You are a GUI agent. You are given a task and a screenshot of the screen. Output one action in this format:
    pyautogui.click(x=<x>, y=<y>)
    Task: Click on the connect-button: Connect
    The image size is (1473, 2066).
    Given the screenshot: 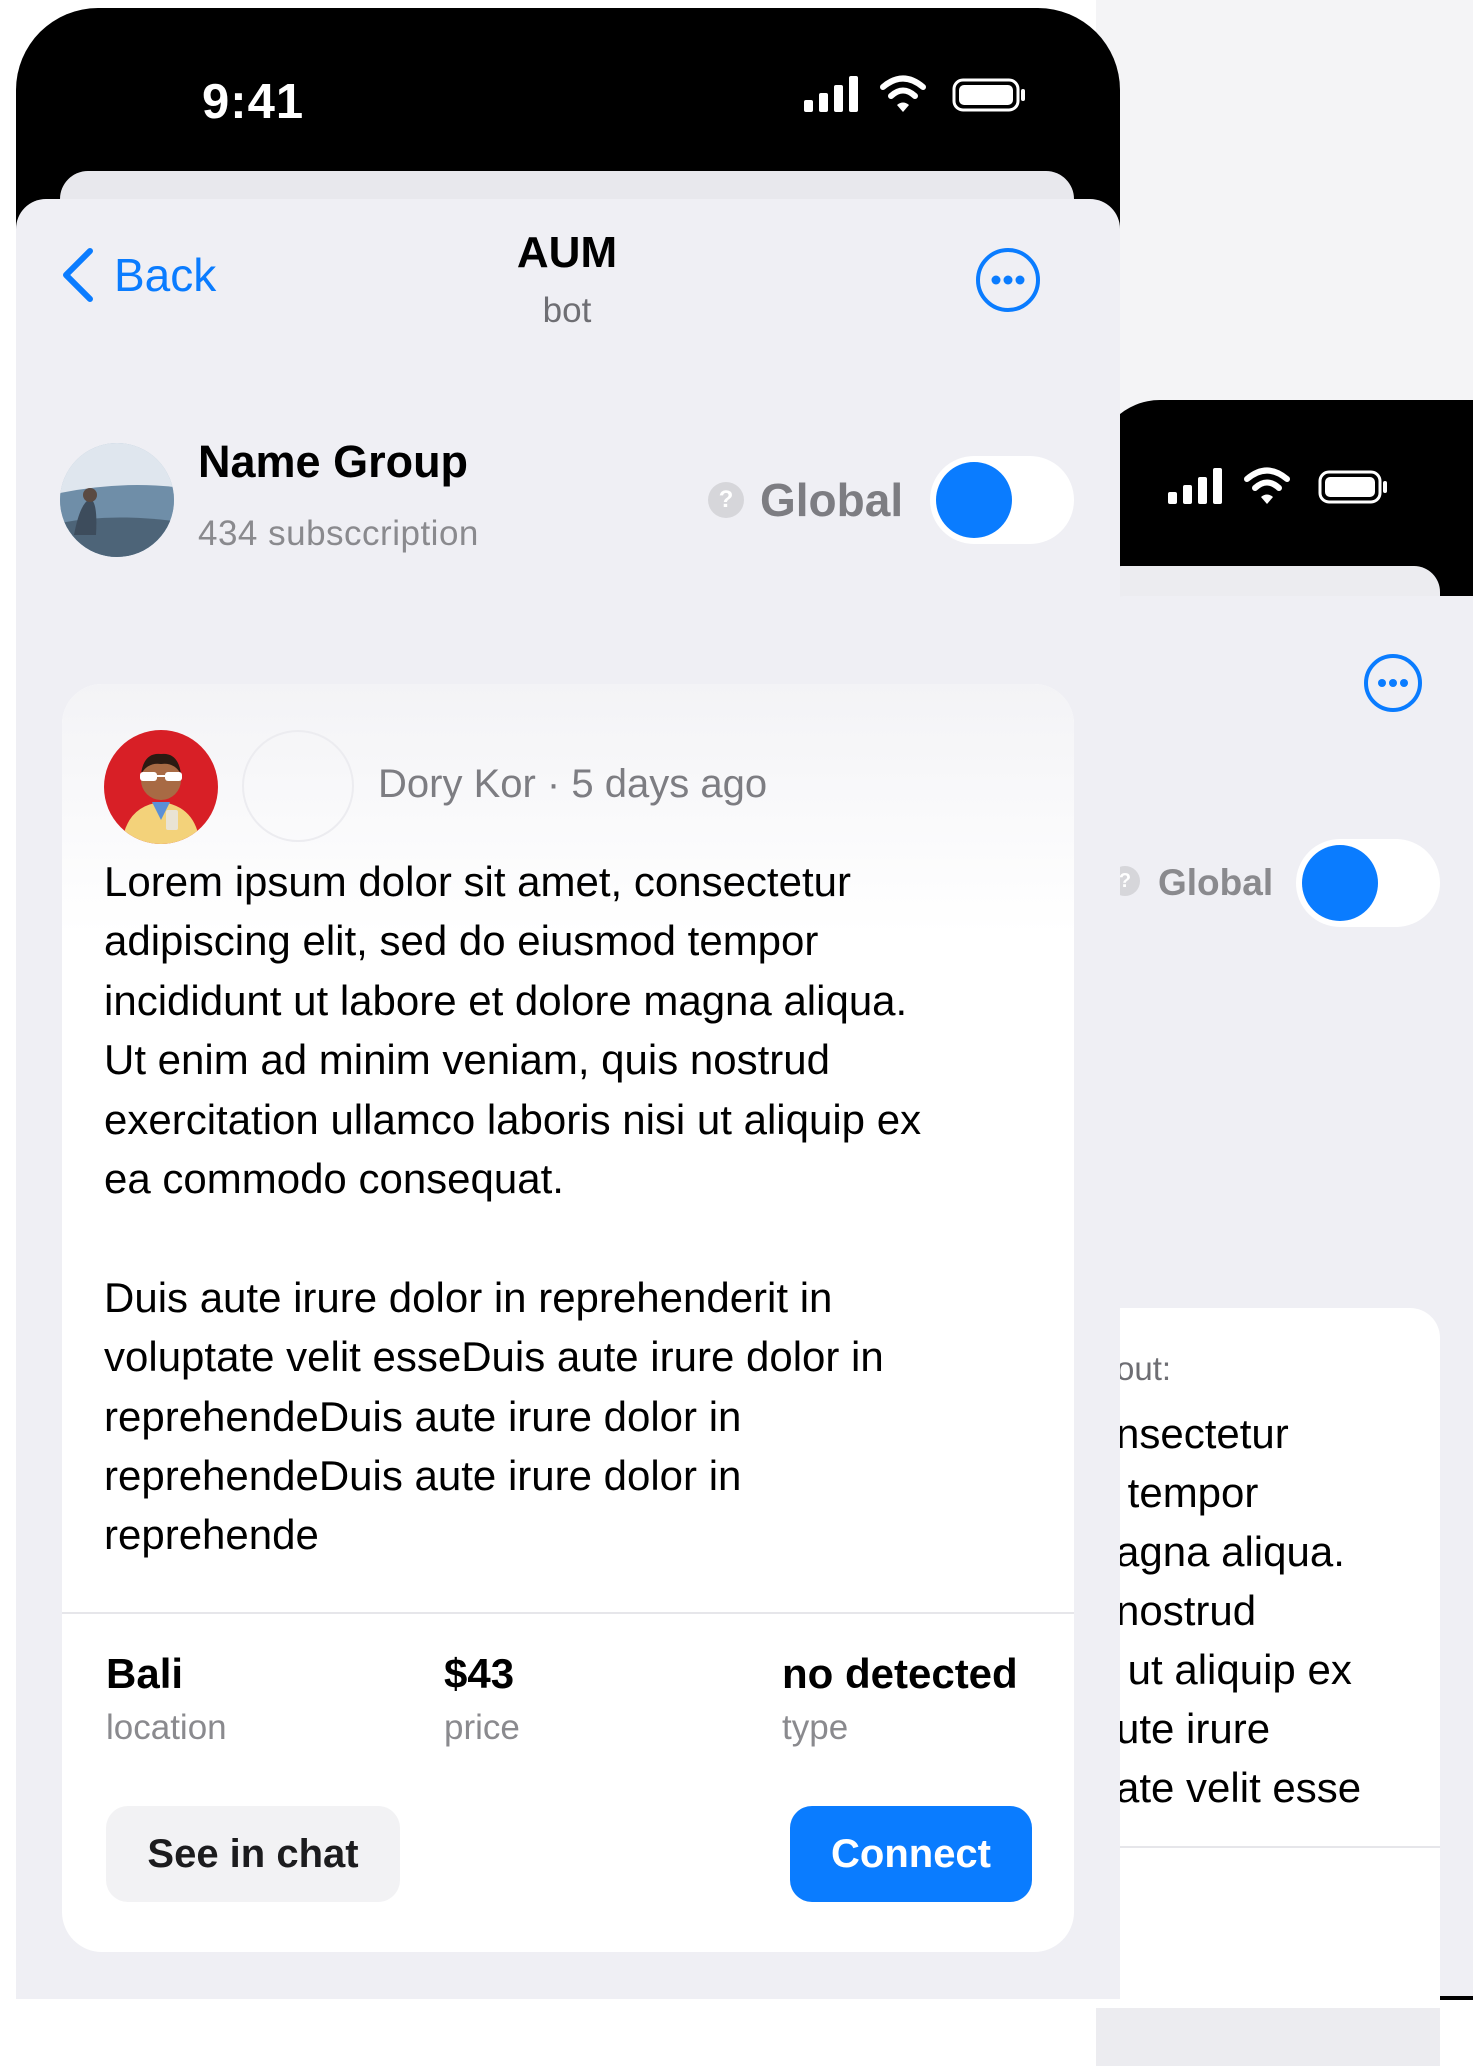 What is the action you would take?
    pyautogui.click(x=911, y=1854)
    